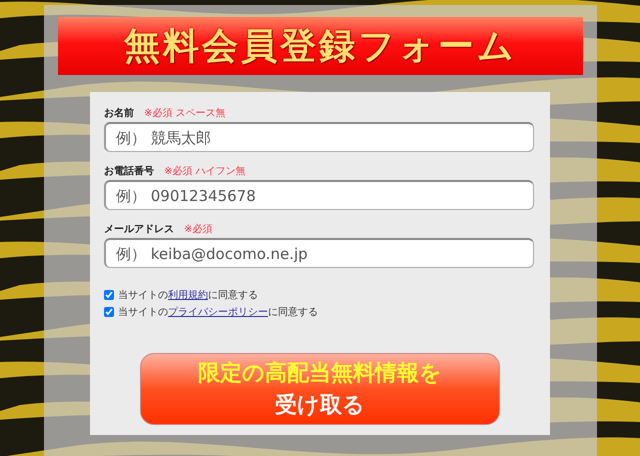 The height and width of the screenshot is (456, 640). What do you see at coordinates (319, 137) in the screenshot?
I see `input-field: 例） 競馬太郎` at bounding box center [319, 137].